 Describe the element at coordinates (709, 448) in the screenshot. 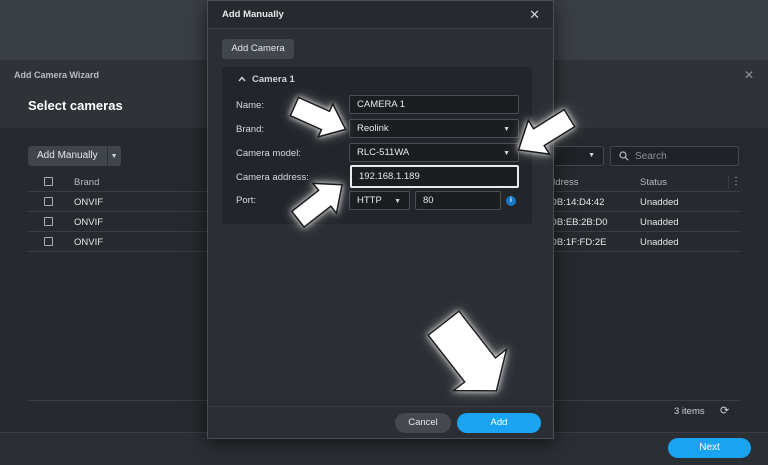

I see `next-button: Next` at that location.